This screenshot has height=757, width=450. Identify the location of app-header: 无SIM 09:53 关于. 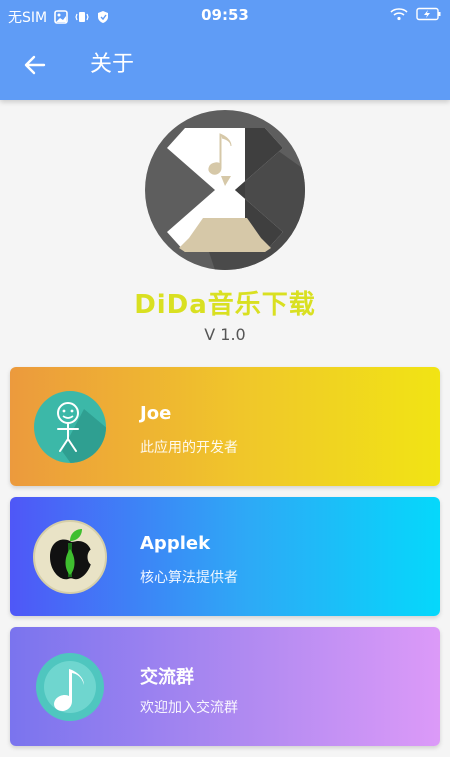
(225, 50).